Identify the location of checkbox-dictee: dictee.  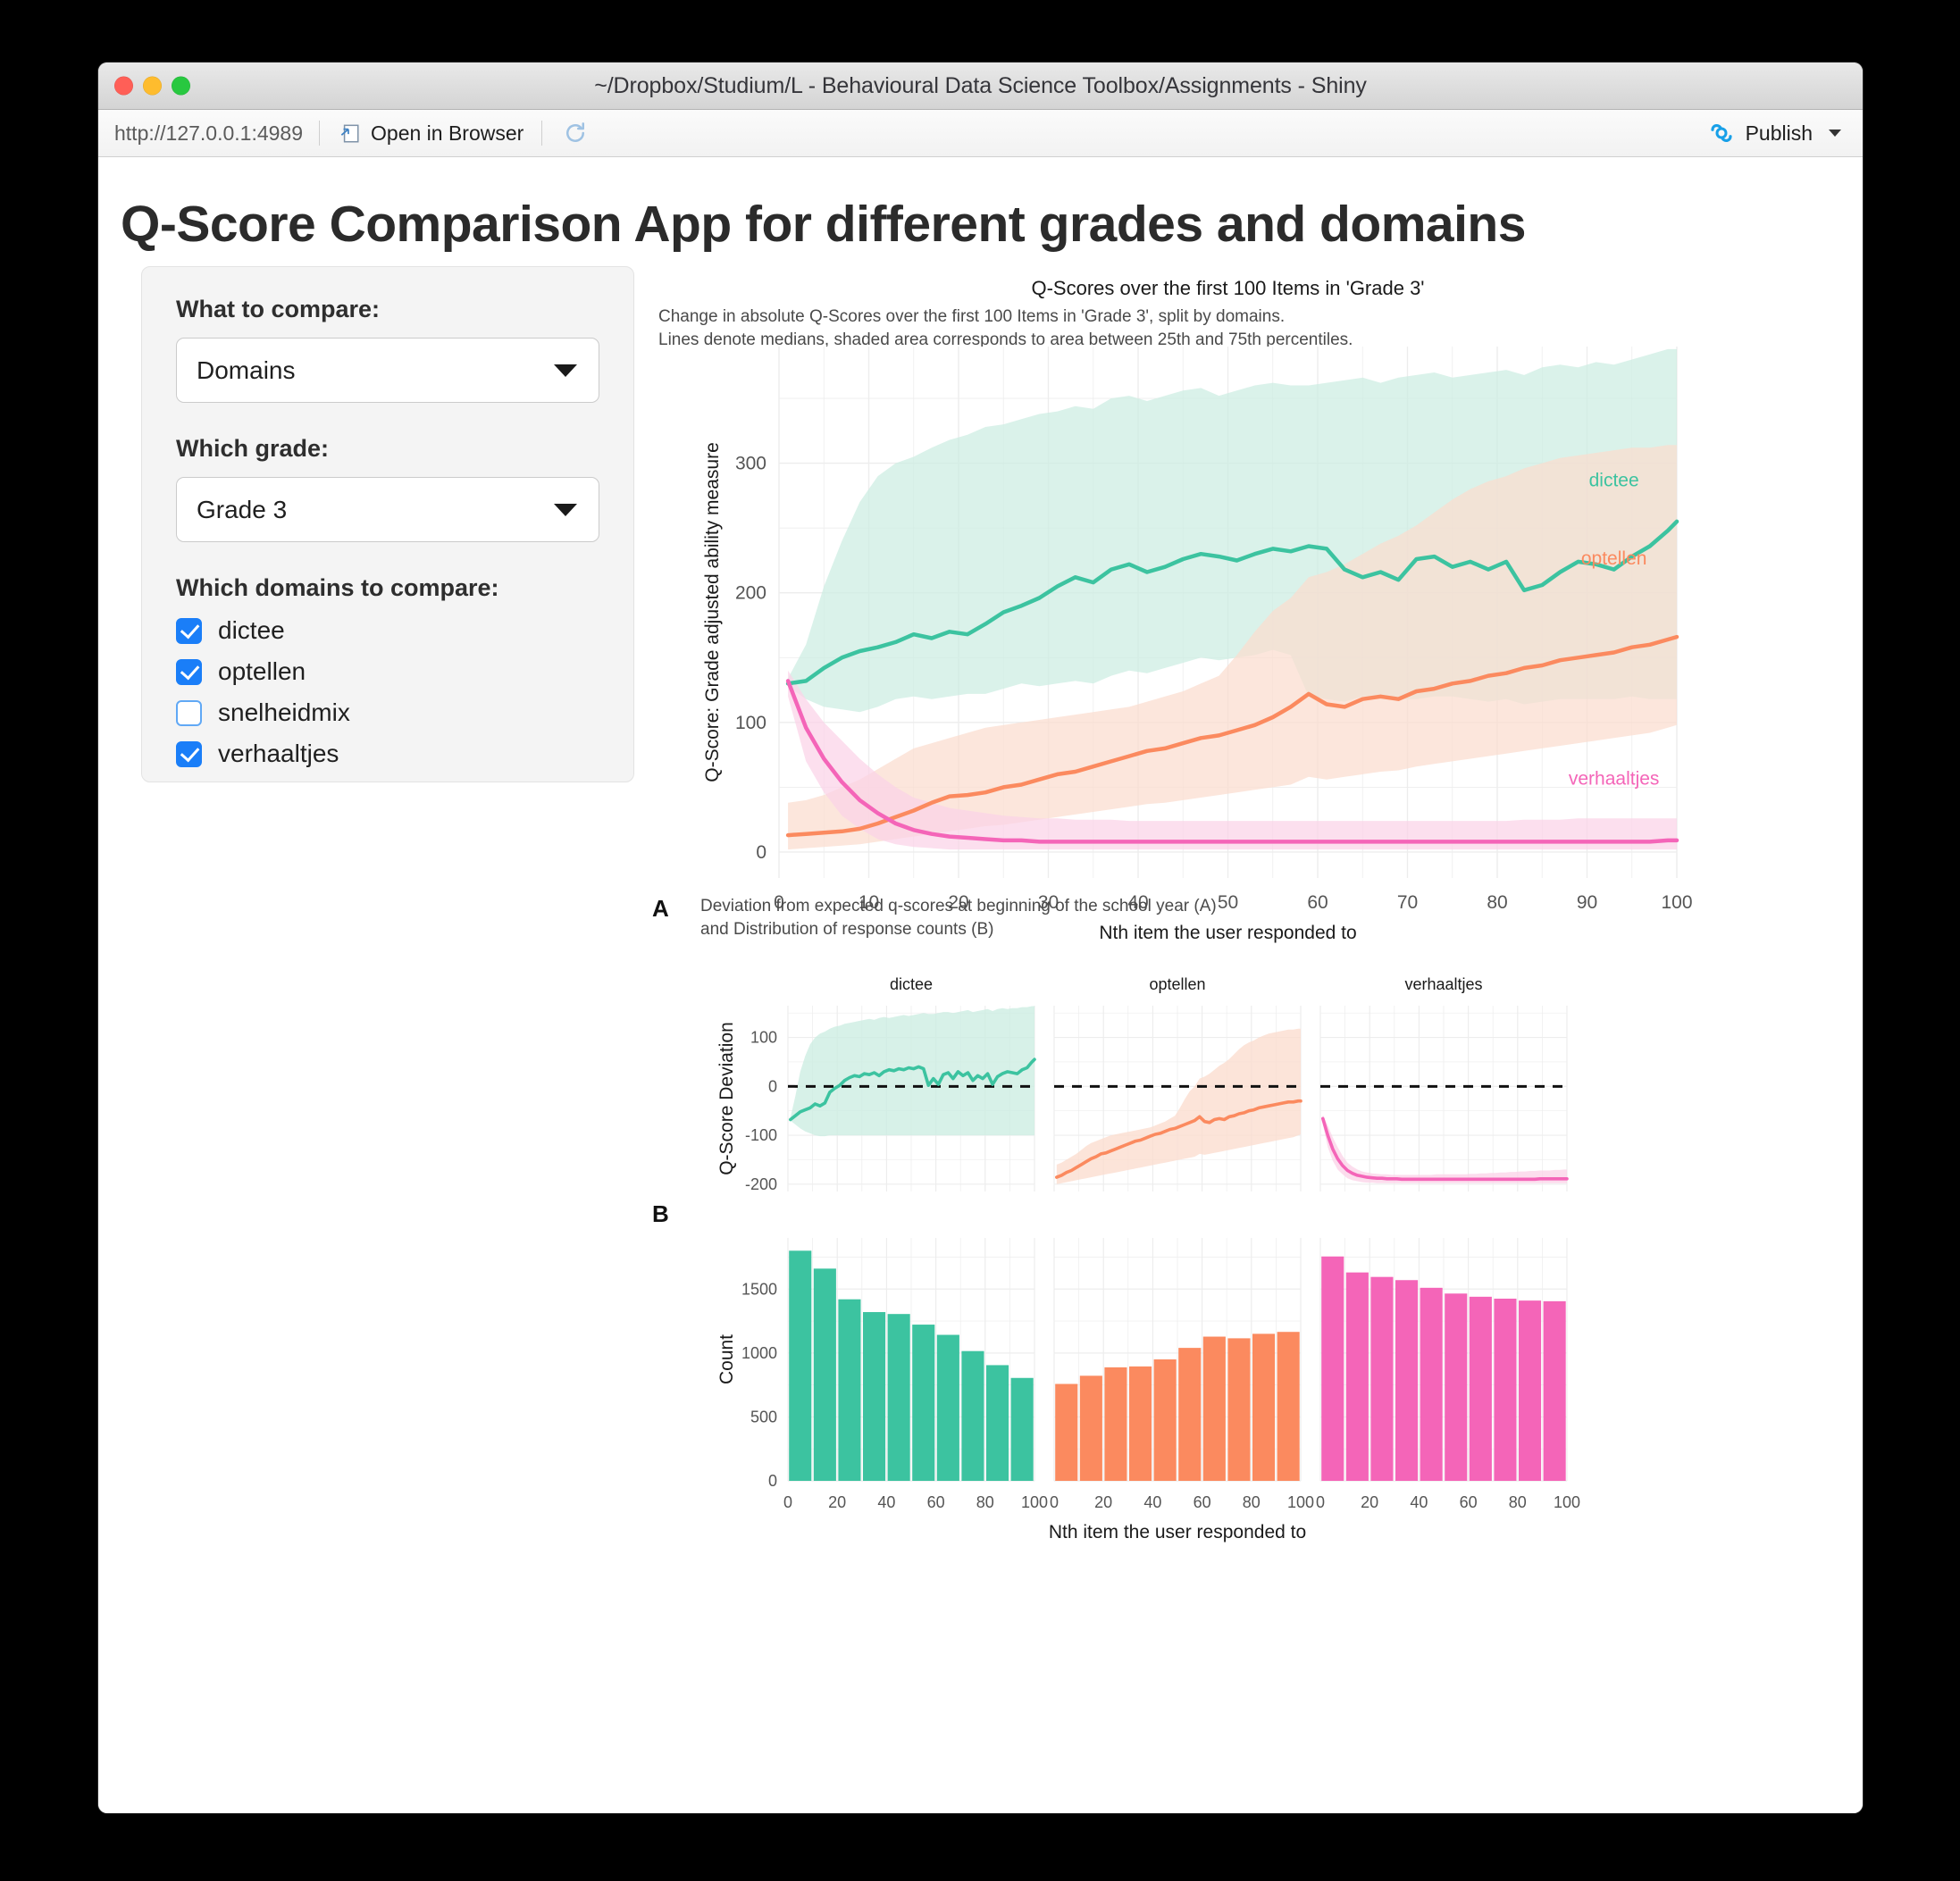
(387, 630).